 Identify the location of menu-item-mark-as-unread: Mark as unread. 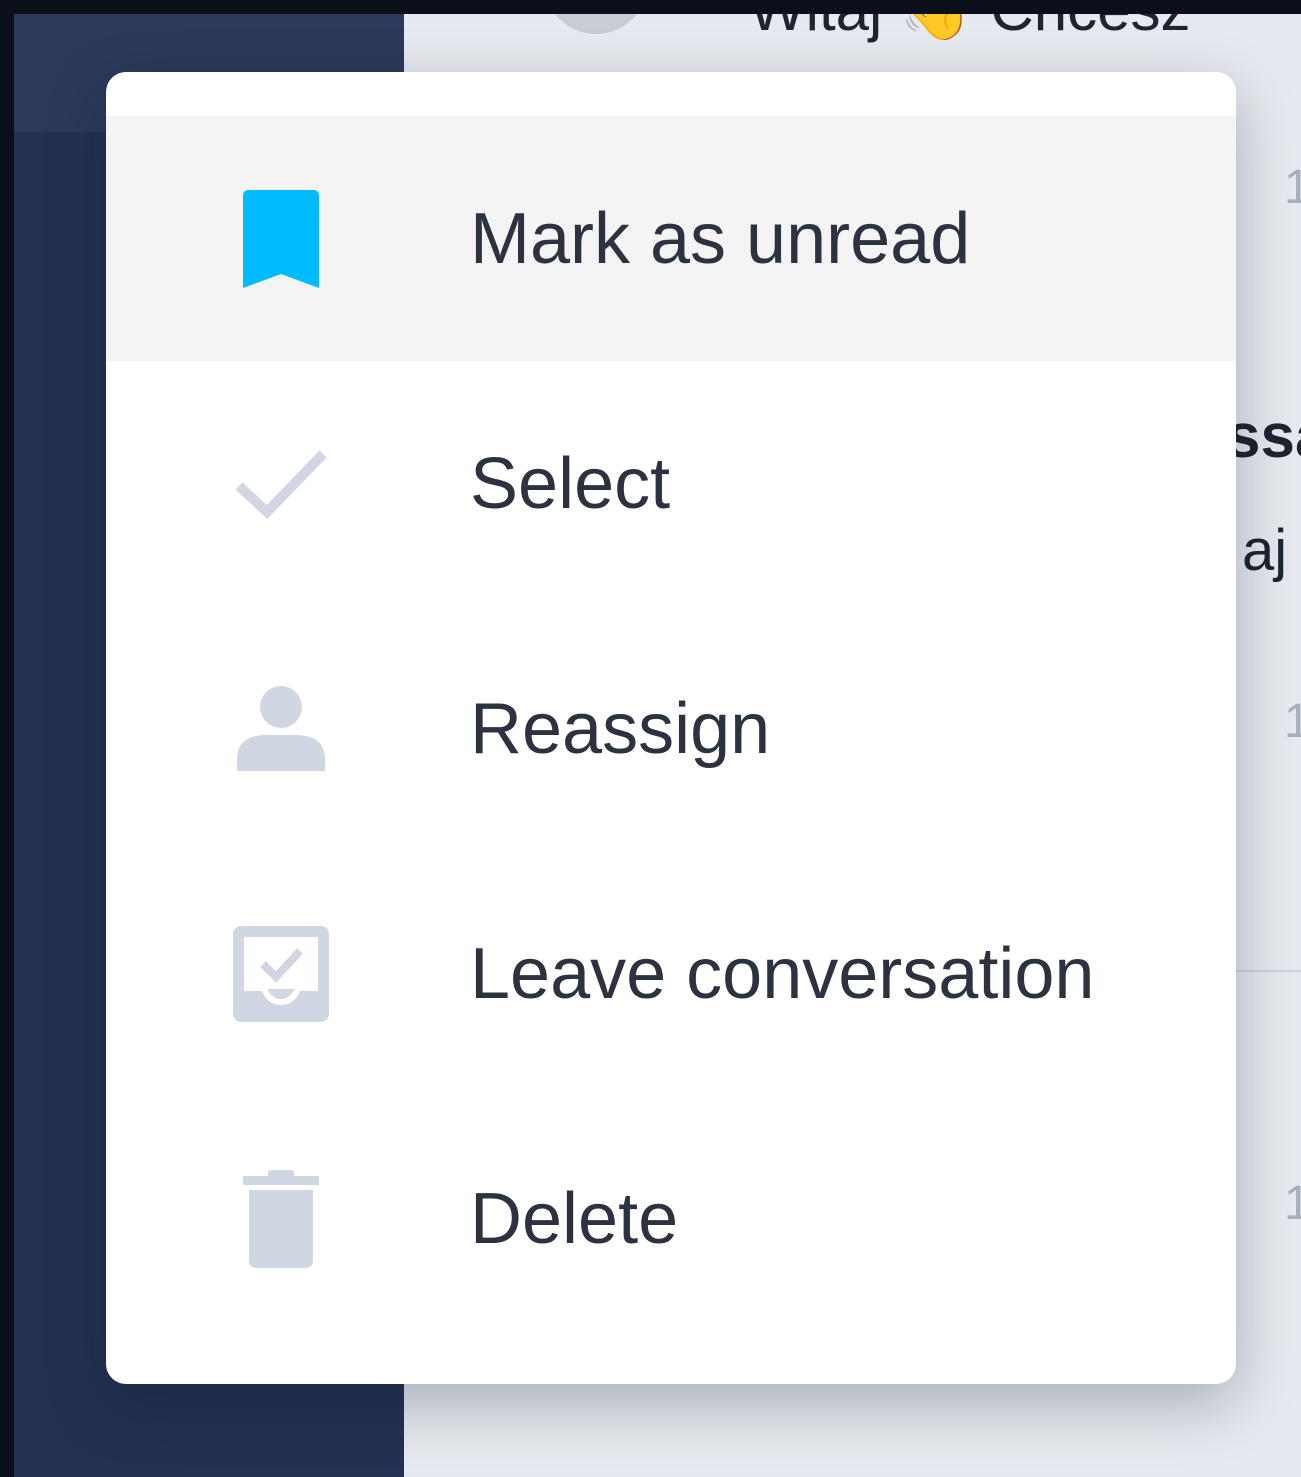
(671, 238).